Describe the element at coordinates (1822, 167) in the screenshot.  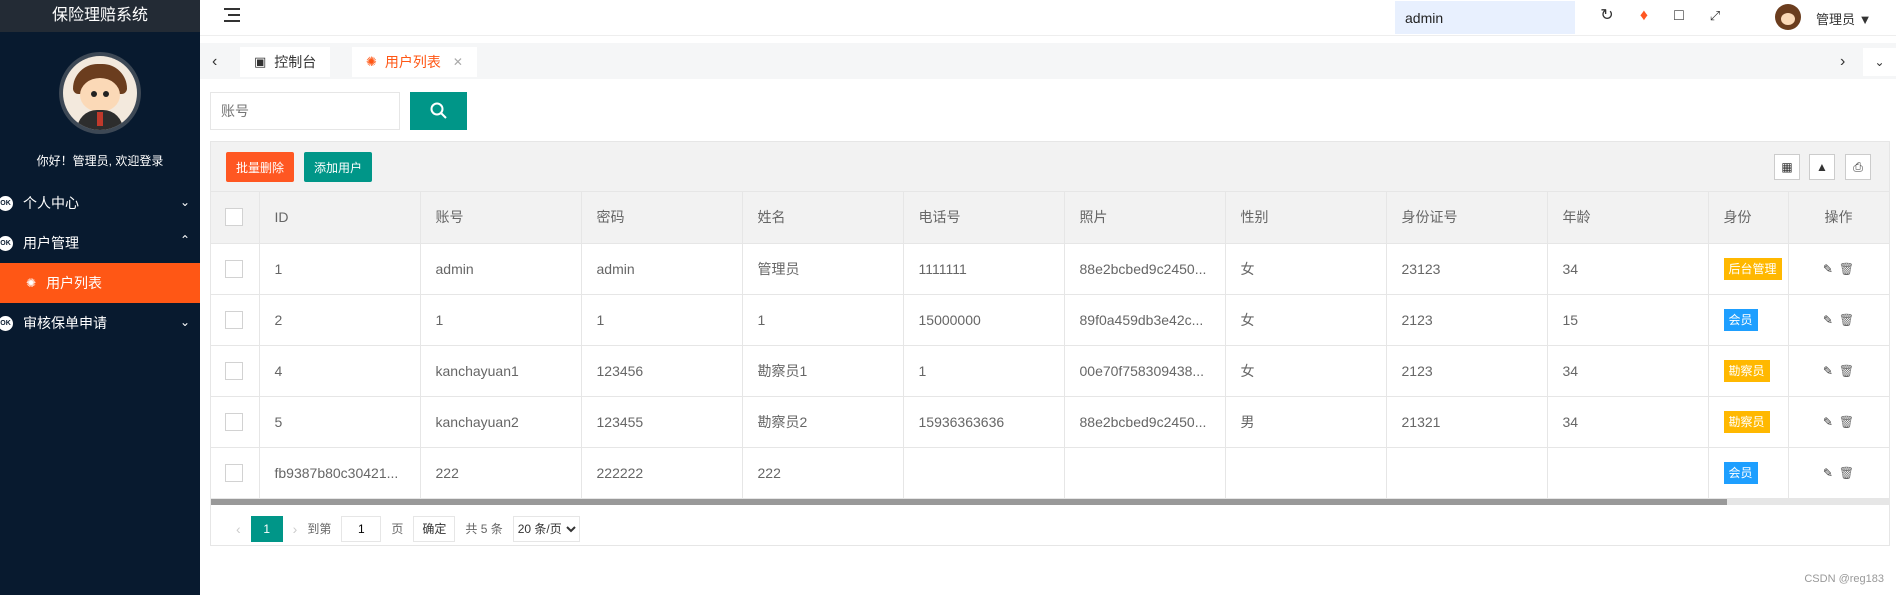
I see `export-icon: ▲` at that location.